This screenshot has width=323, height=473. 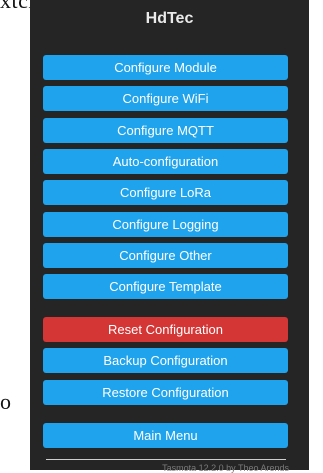 I want to click on backup-configuration-button: Backup Configuration, so click(x=165, y=360).